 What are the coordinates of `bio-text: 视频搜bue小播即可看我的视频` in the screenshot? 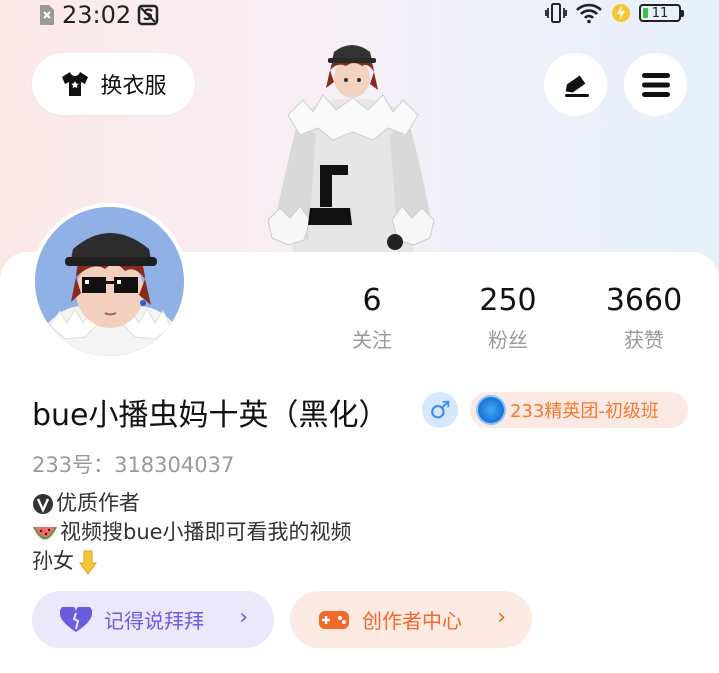 It's located at (206, 532).